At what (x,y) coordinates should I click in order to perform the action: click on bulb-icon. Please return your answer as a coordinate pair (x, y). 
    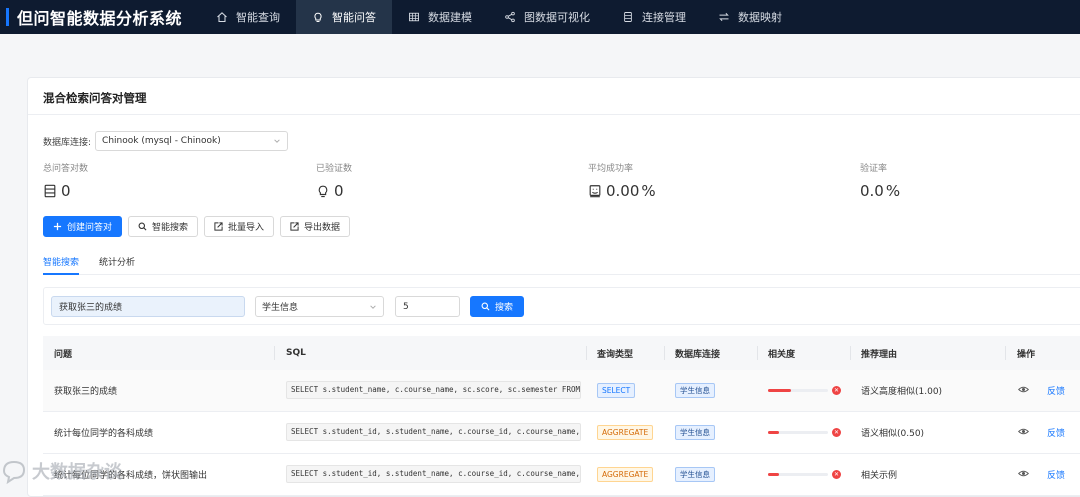
    Looking at the image, I should click on (318, 17).